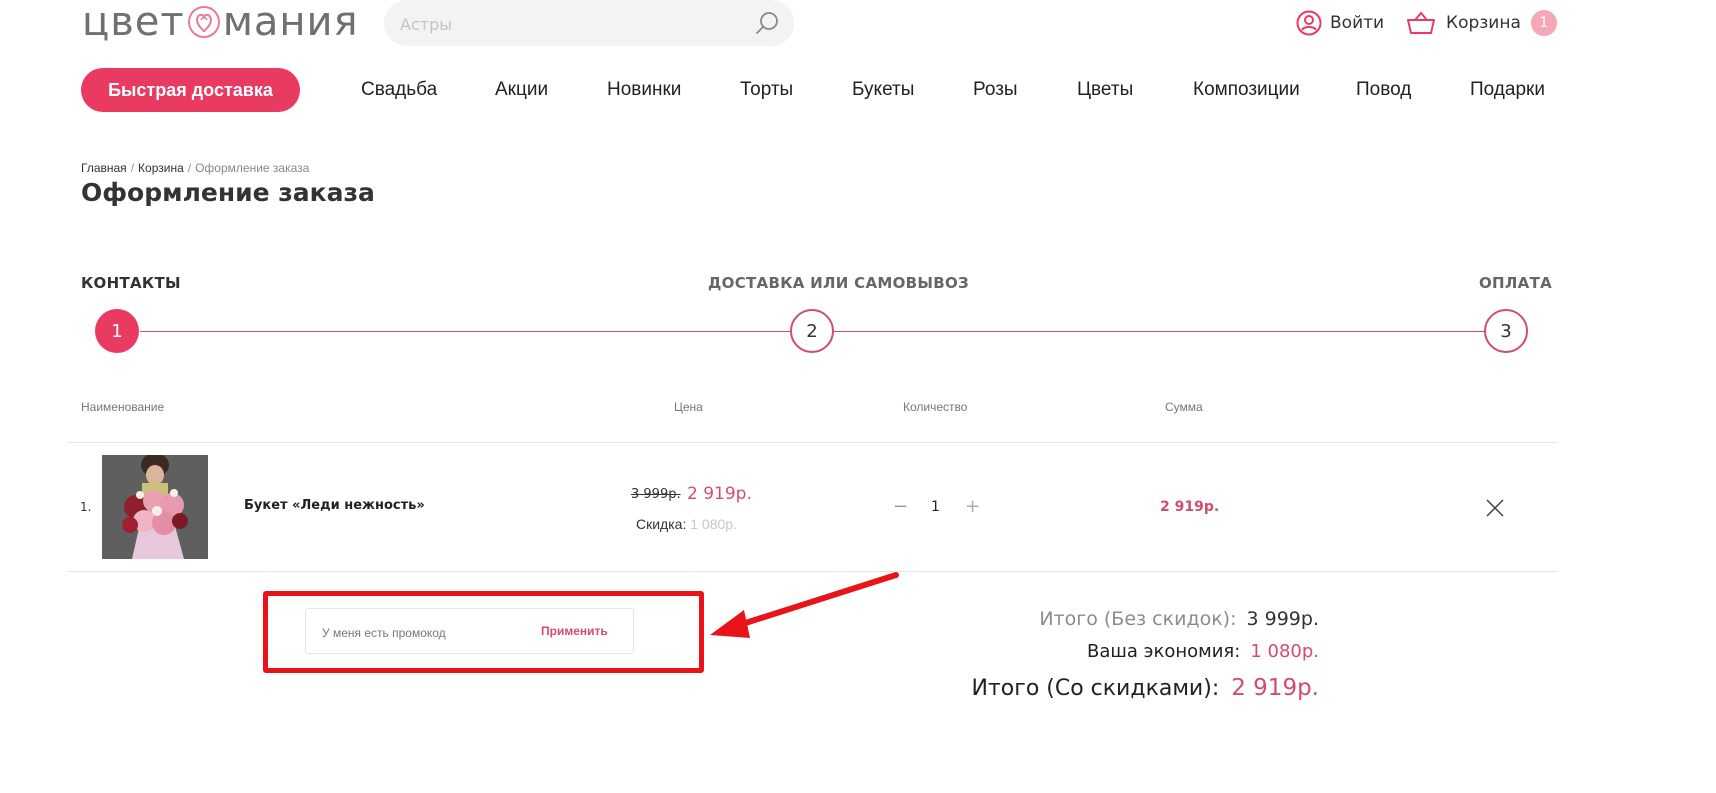  Describe the element at coordinates (1284, 651) in the screenshot. I see `savings-value: 1 080р.` at that location.